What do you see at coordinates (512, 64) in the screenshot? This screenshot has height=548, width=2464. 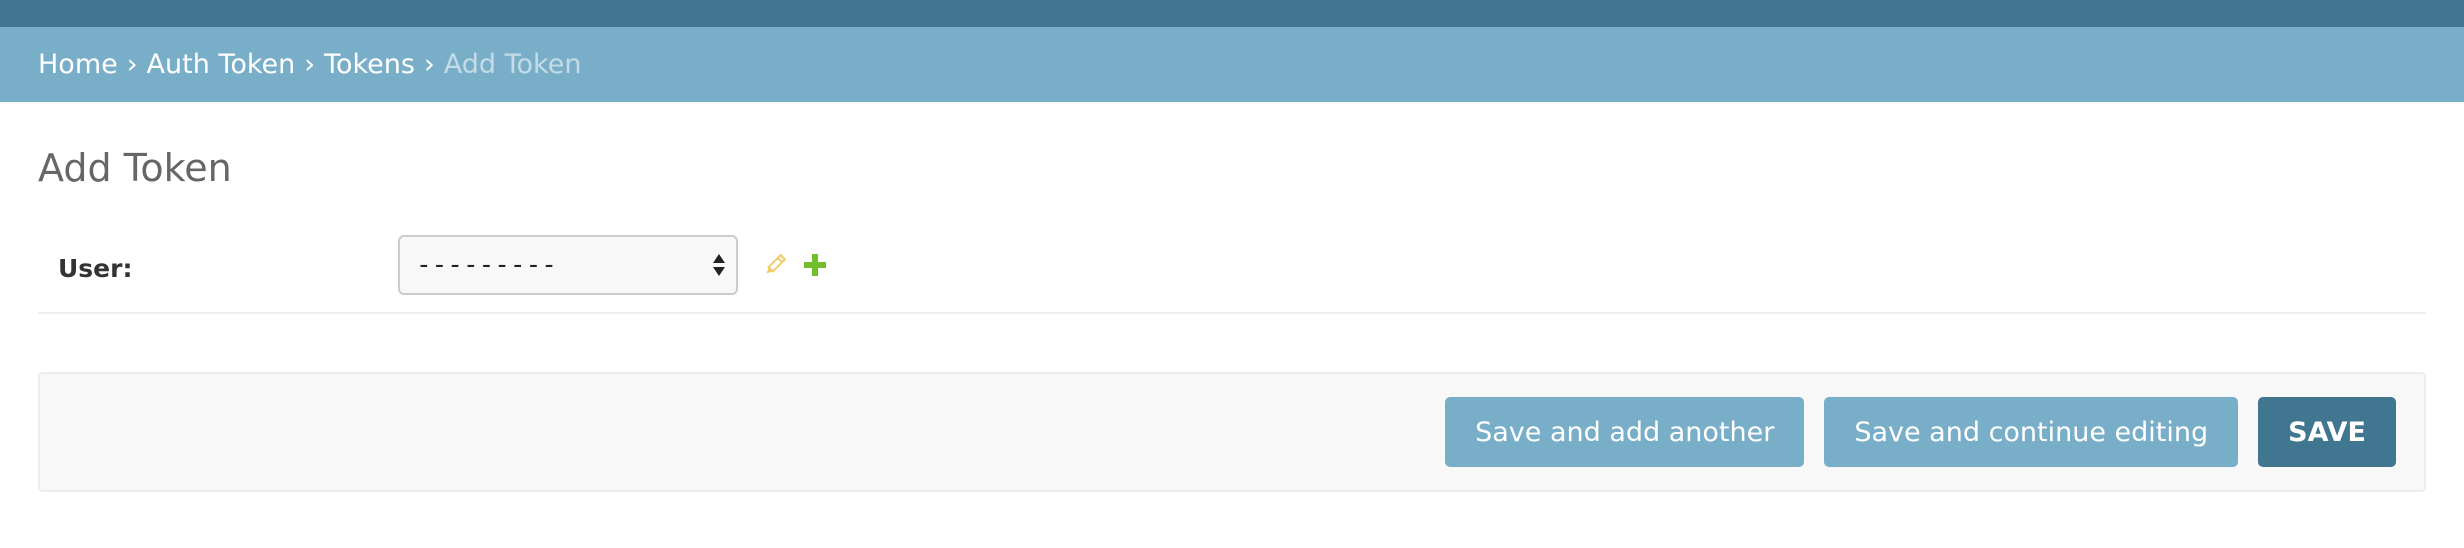 I see `breadcrumb-current: Add Token` at bounding box center [512, 64].